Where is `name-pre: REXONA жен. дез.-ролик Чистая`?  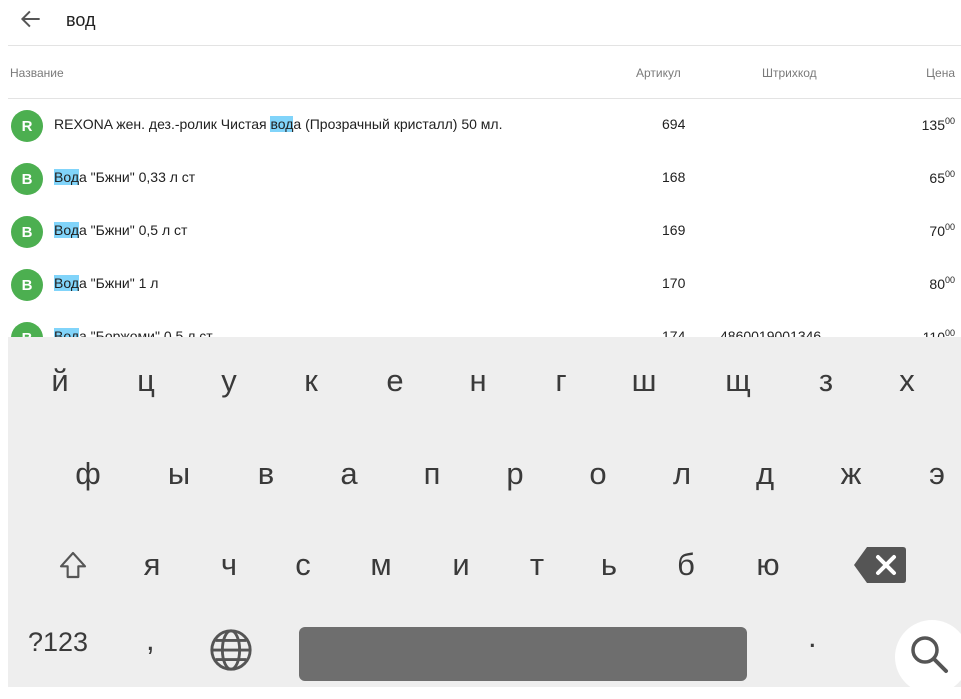 name-pre: REXONA жен. дез.-ролик Чистая is located at coordinates (162, 124).